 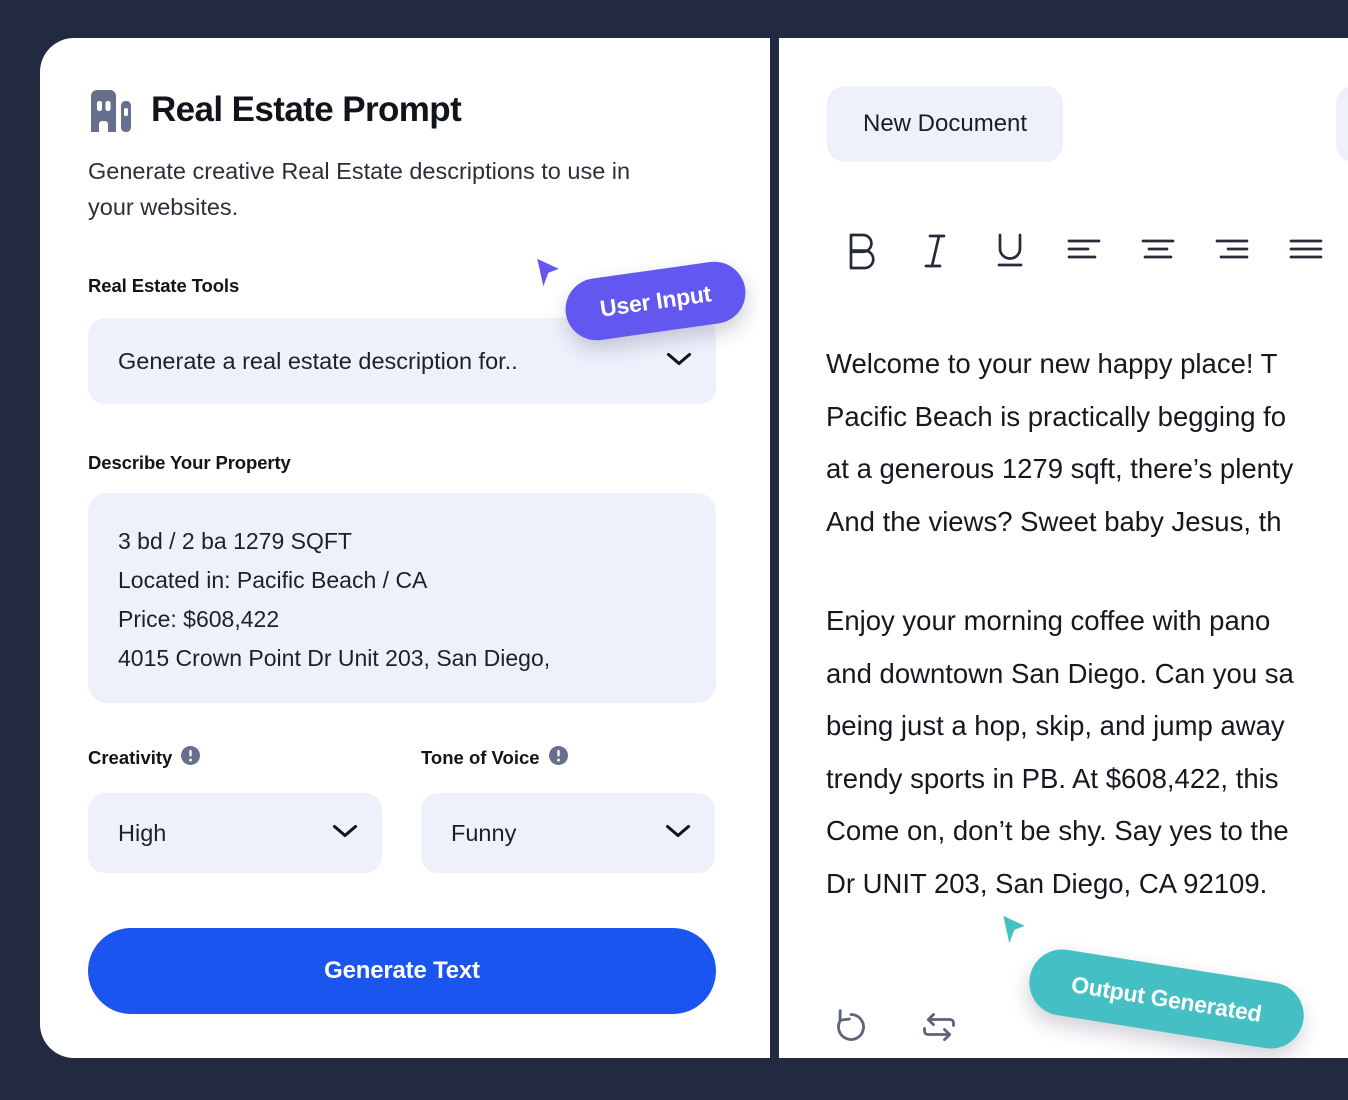 What do you see at coordinates (655, 301) in the screenshot?
I see `annotation-user-input: User Input` at bounding box center [655, 301].